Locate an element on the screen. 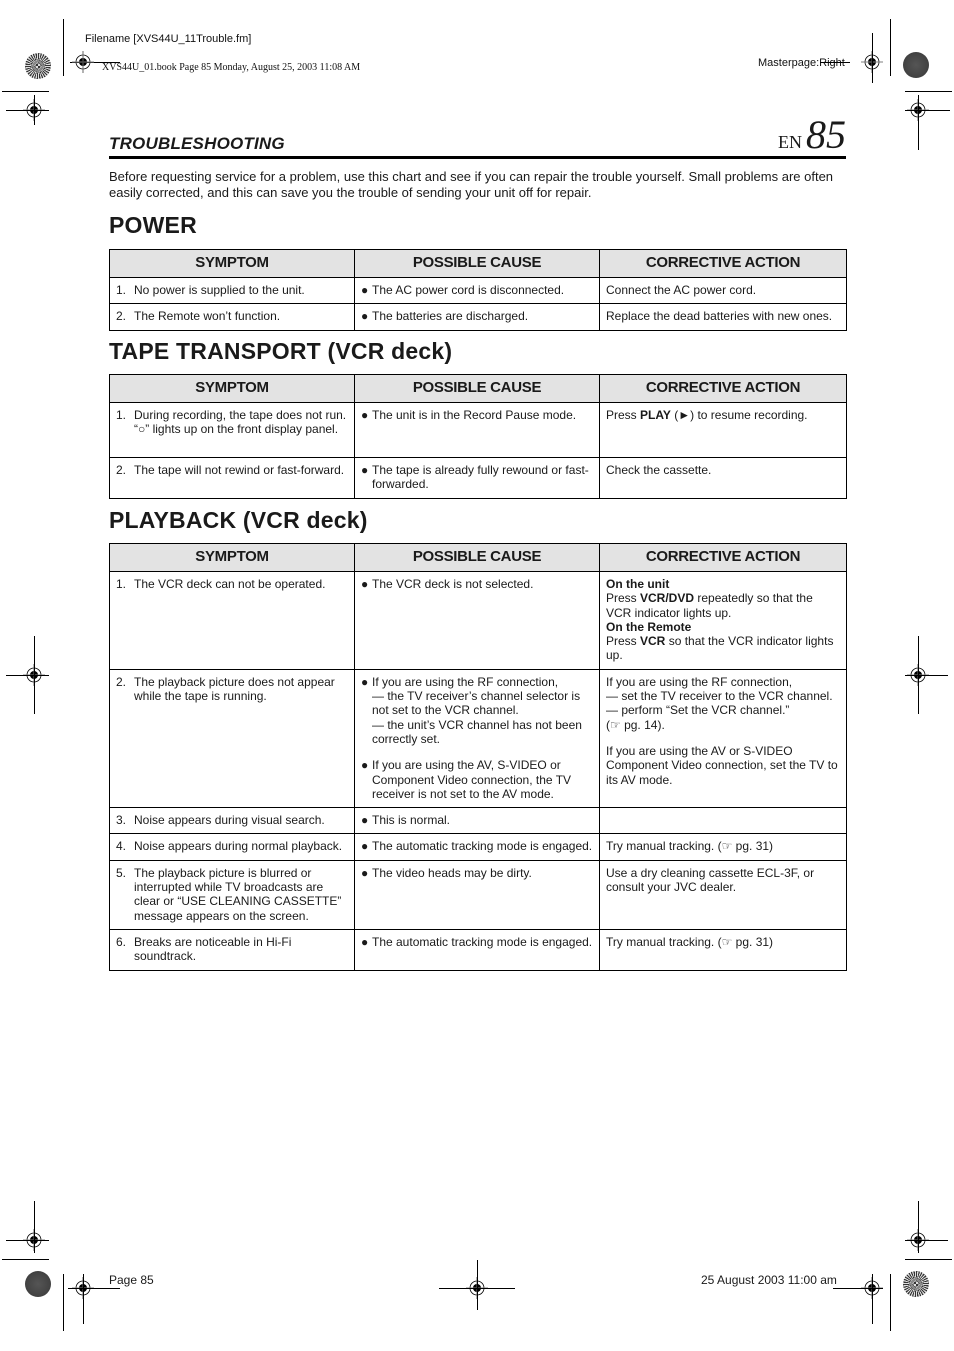 The image size is (954, 1351). table-header-row: SYMPTOM POSSIBLE CAUSE CORRECTIVE ACTION is located at coordinates (478, 557).